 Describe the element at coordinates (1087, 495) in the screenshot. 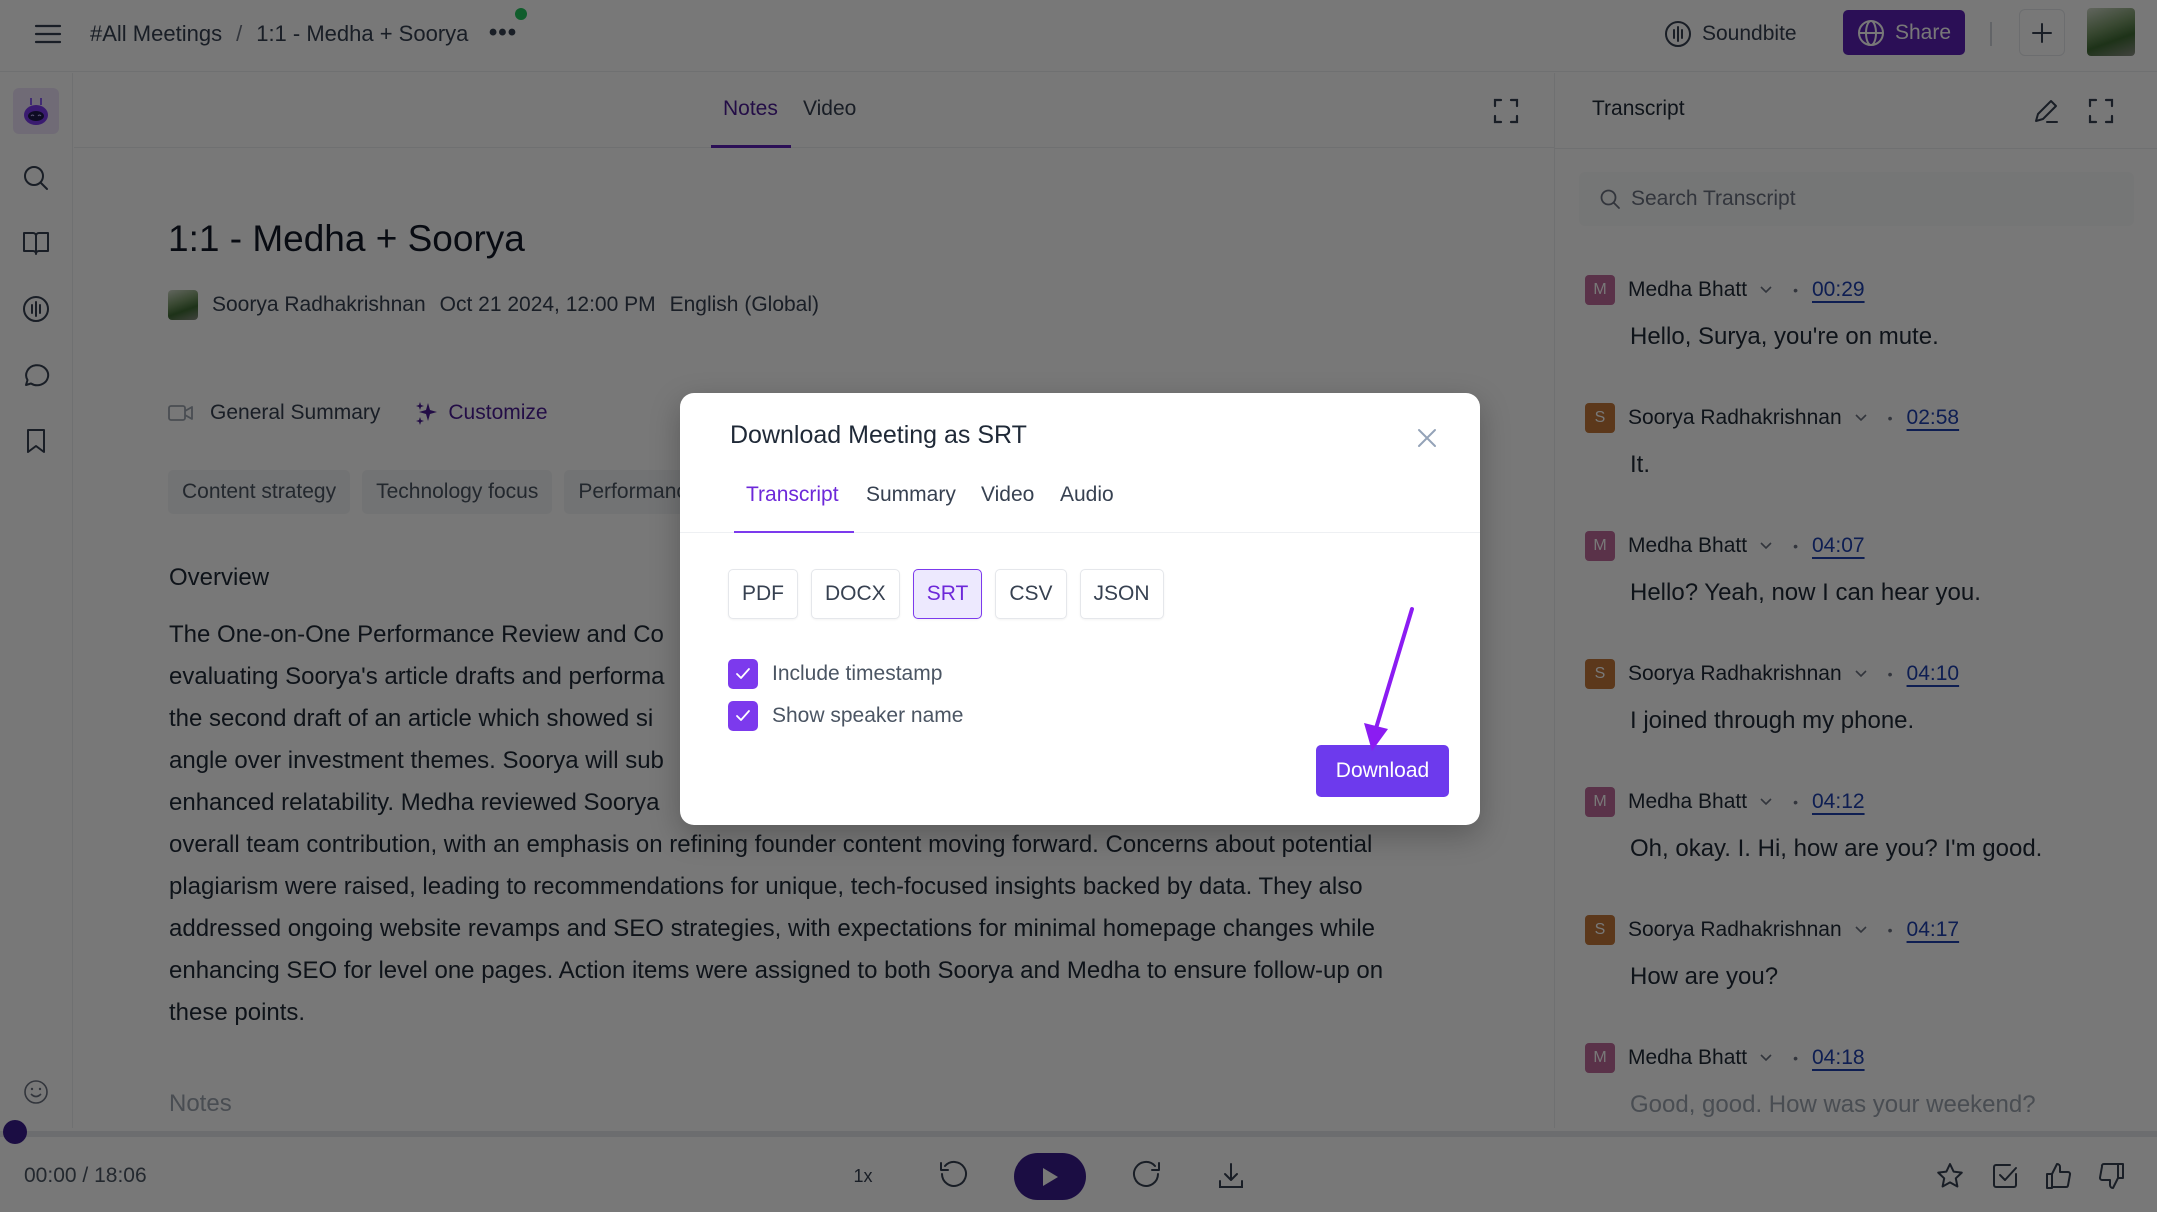

I see `tab-audio: Audio` at that location.